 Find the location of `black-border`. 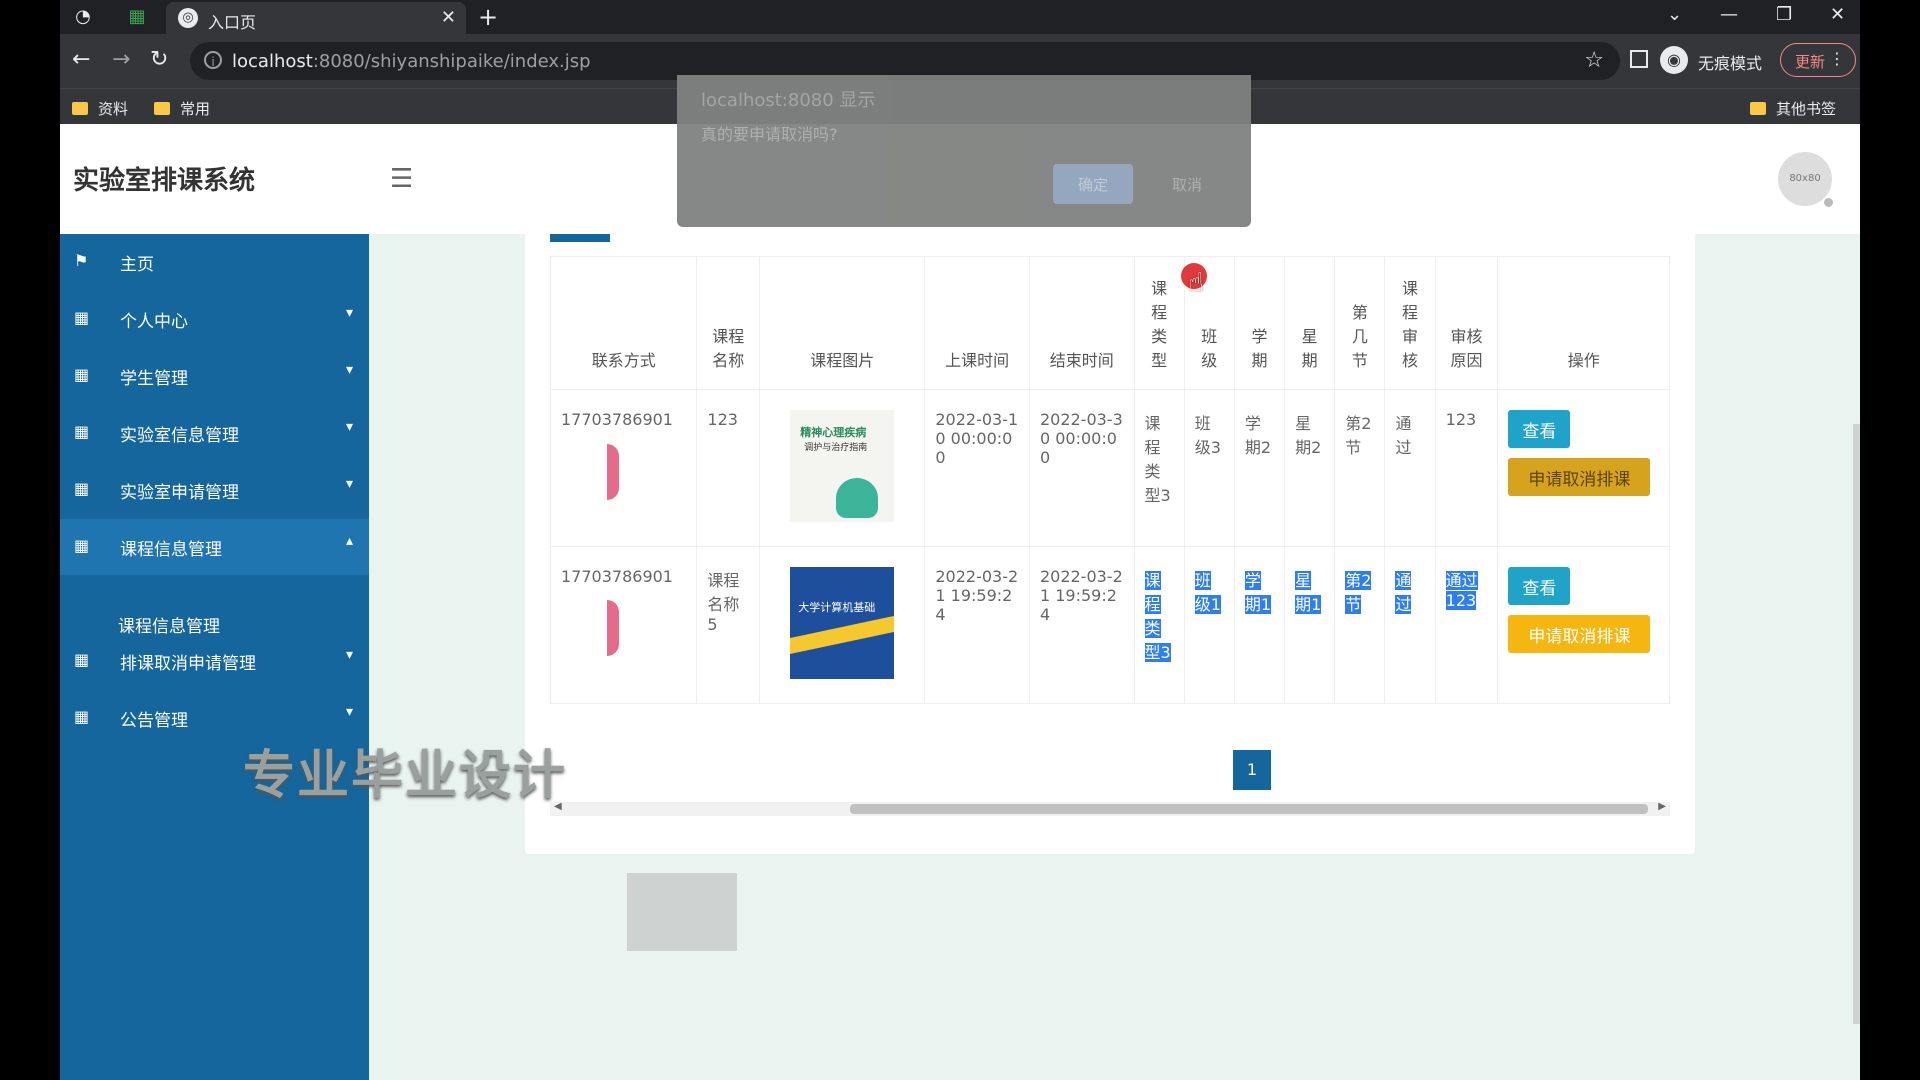

black-border is located at coordinates (1890, 540).